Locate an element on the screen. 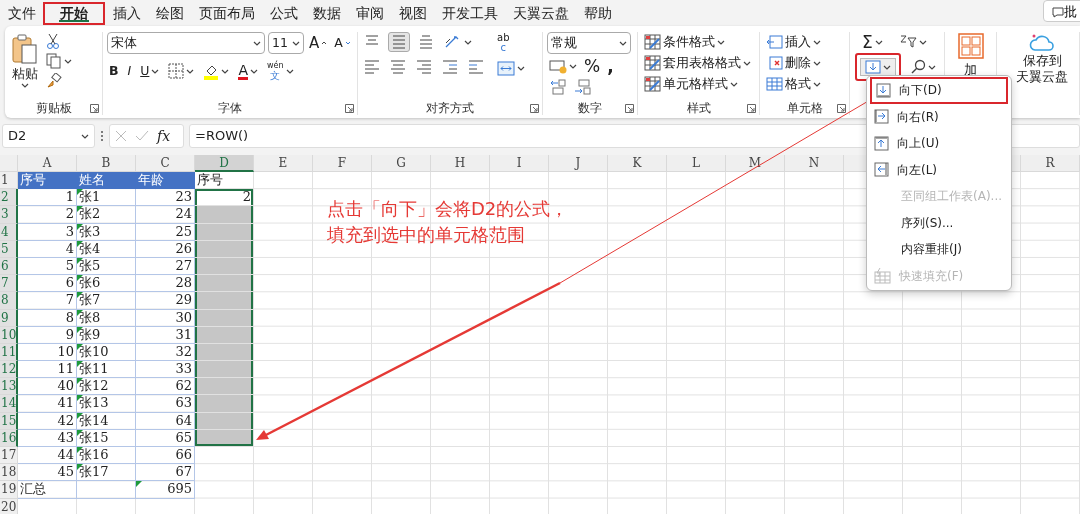  align-left-button is located at coordinates (372, 67).